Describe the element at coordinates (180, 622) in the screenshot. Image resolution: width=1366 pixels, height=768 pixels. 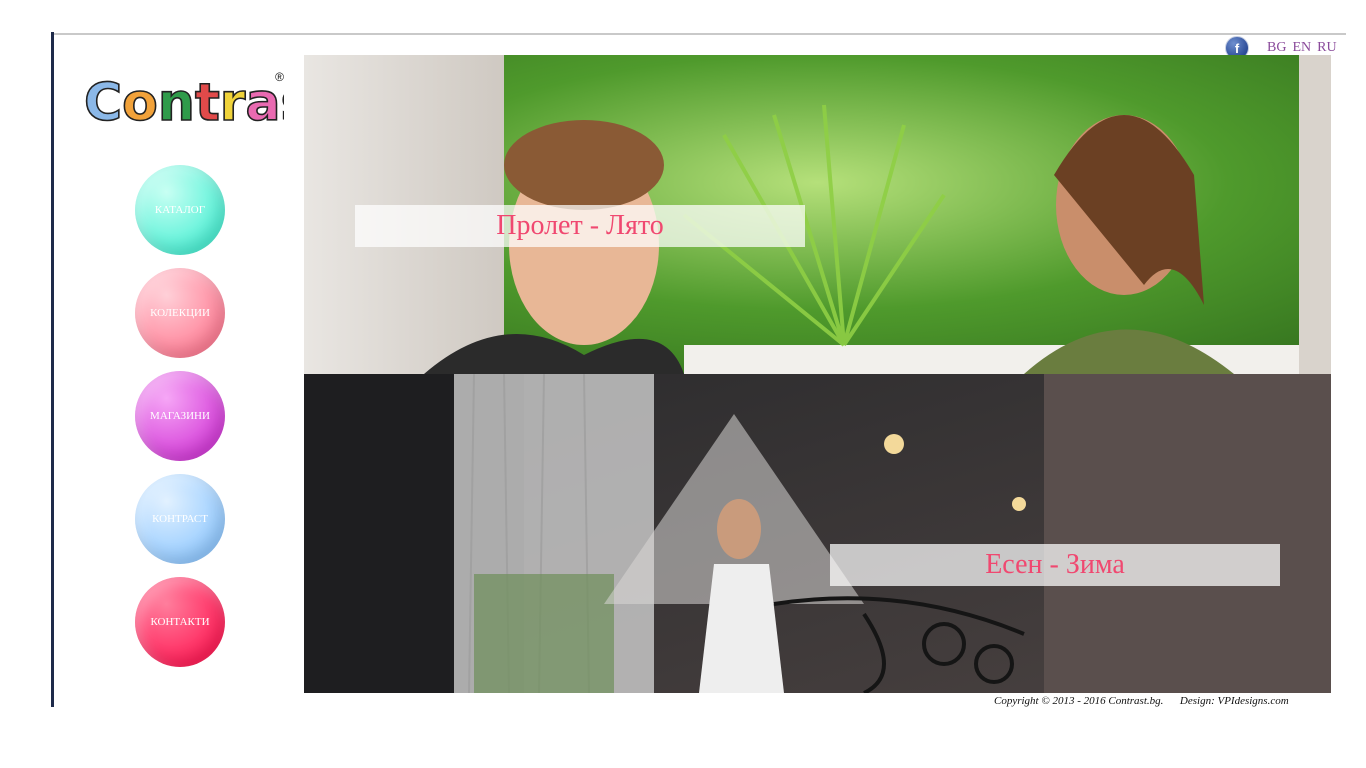
I see `nav-contacts-button: КОНТАКТИ` at that location.